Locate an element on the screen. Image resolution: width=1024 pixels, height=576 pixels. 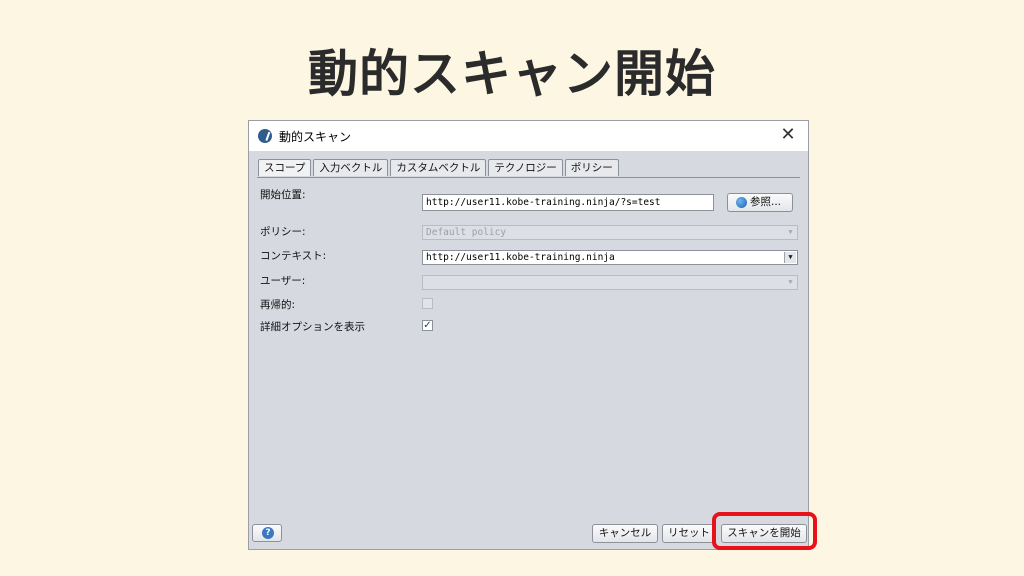
context-select-value: http://user11.kobe-training.ninja is located at coordinates (520, 257).